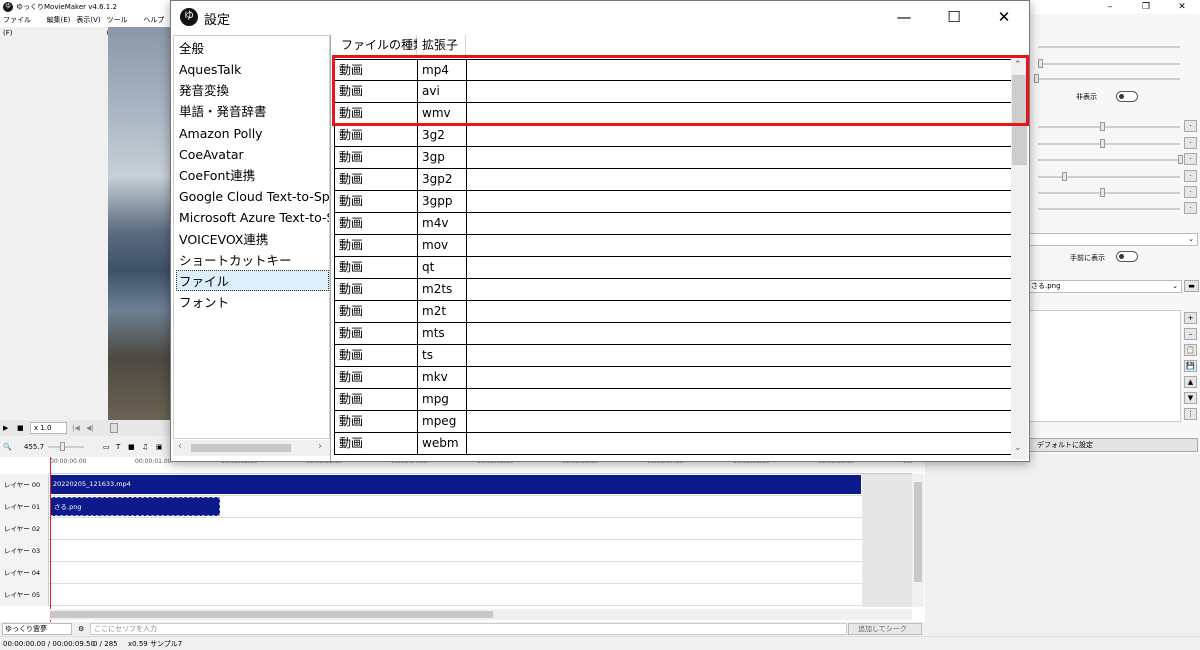 The image size is (1200, 650). Describe the element at coordinates (442, 444) in the screenshot. I see `extension-cell: webm` at that location.